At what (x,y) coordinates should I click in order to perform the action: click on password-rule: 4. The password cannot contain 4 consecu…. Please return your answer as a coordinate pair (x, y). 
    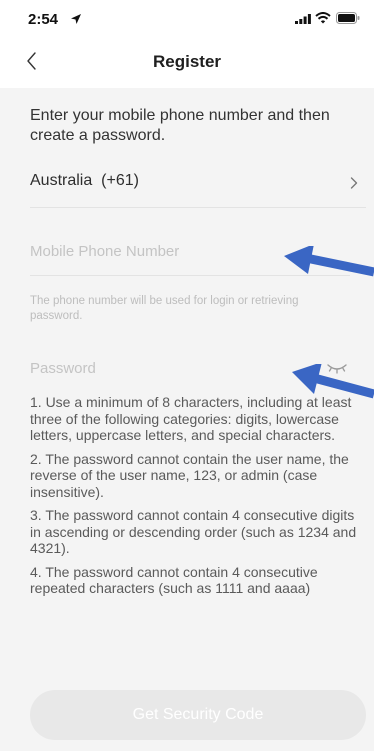
    Looking at the image, I should click on (174, 580).